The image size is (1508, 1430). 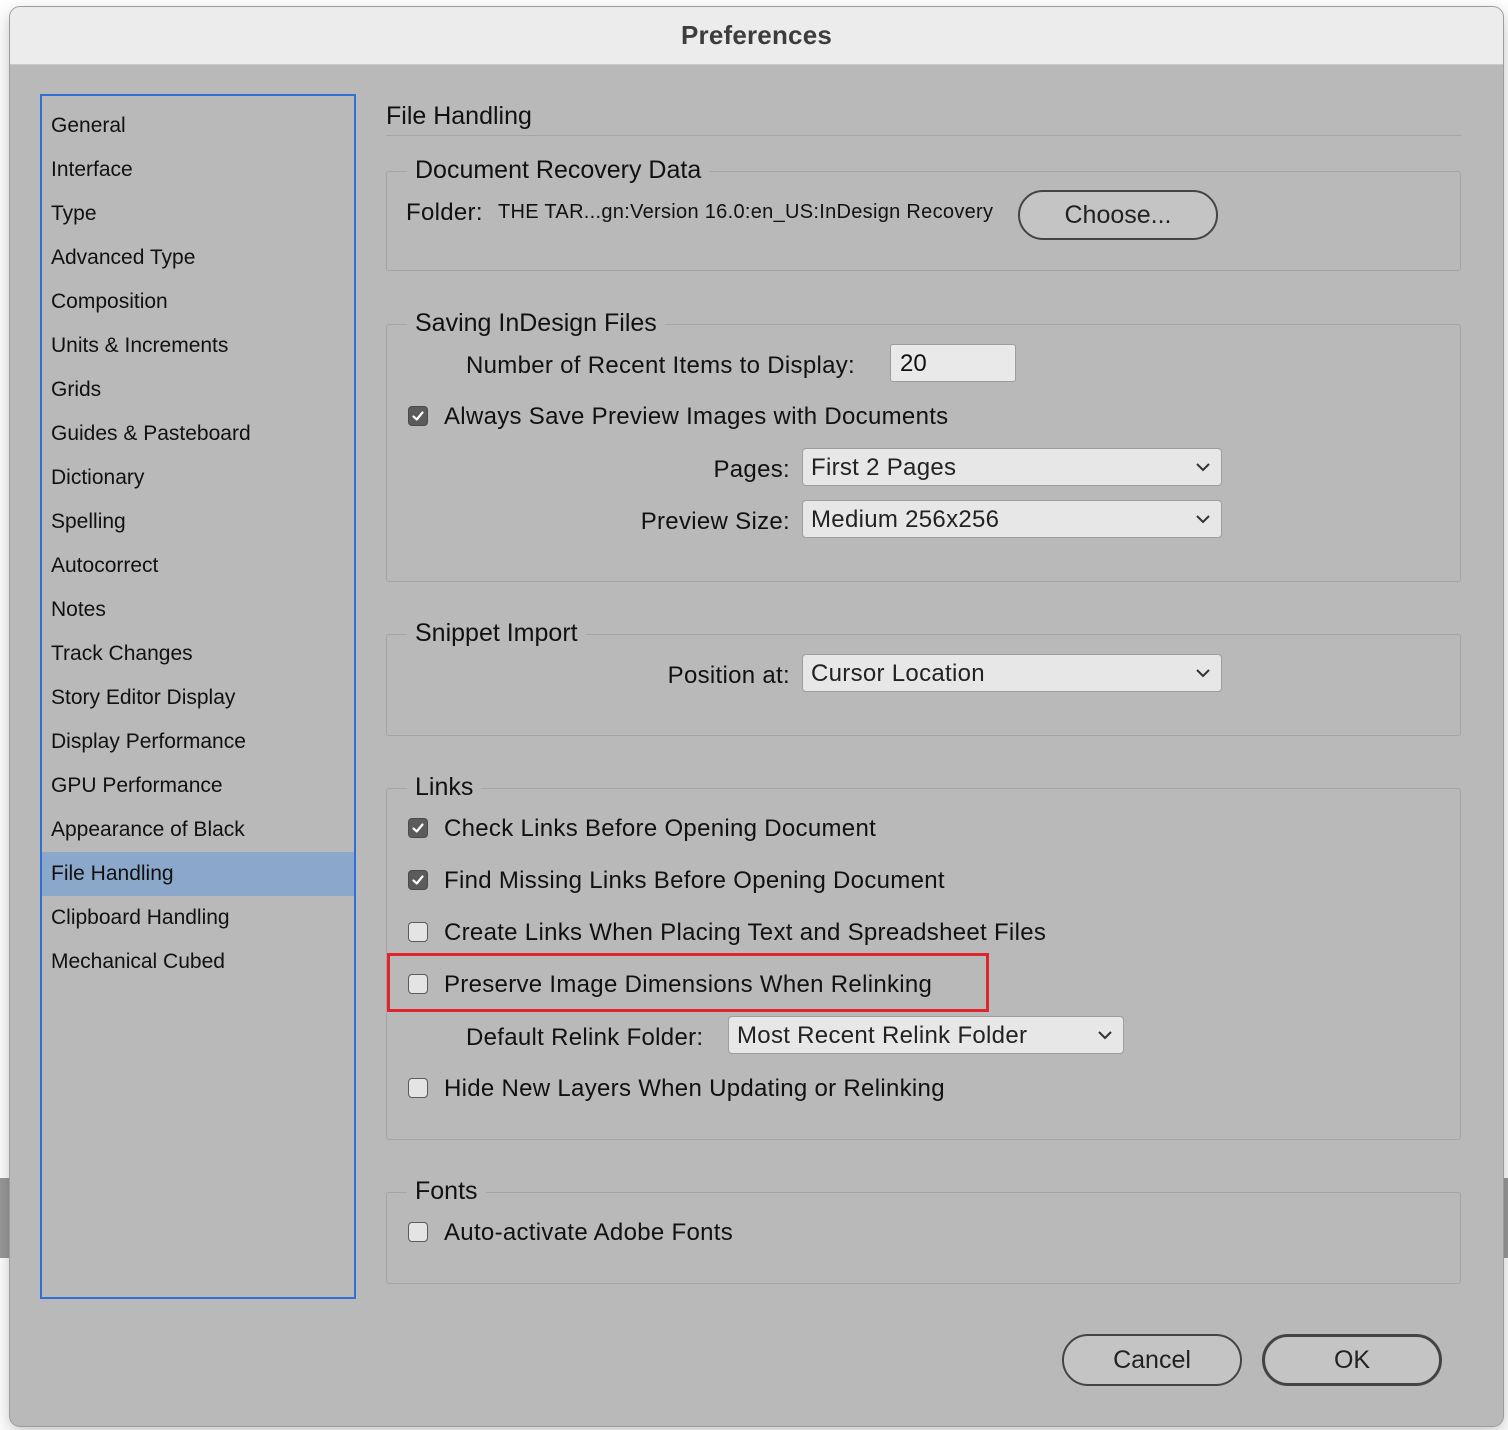 I want to click on panel-title: File Handling, so click(x=459, y=116).